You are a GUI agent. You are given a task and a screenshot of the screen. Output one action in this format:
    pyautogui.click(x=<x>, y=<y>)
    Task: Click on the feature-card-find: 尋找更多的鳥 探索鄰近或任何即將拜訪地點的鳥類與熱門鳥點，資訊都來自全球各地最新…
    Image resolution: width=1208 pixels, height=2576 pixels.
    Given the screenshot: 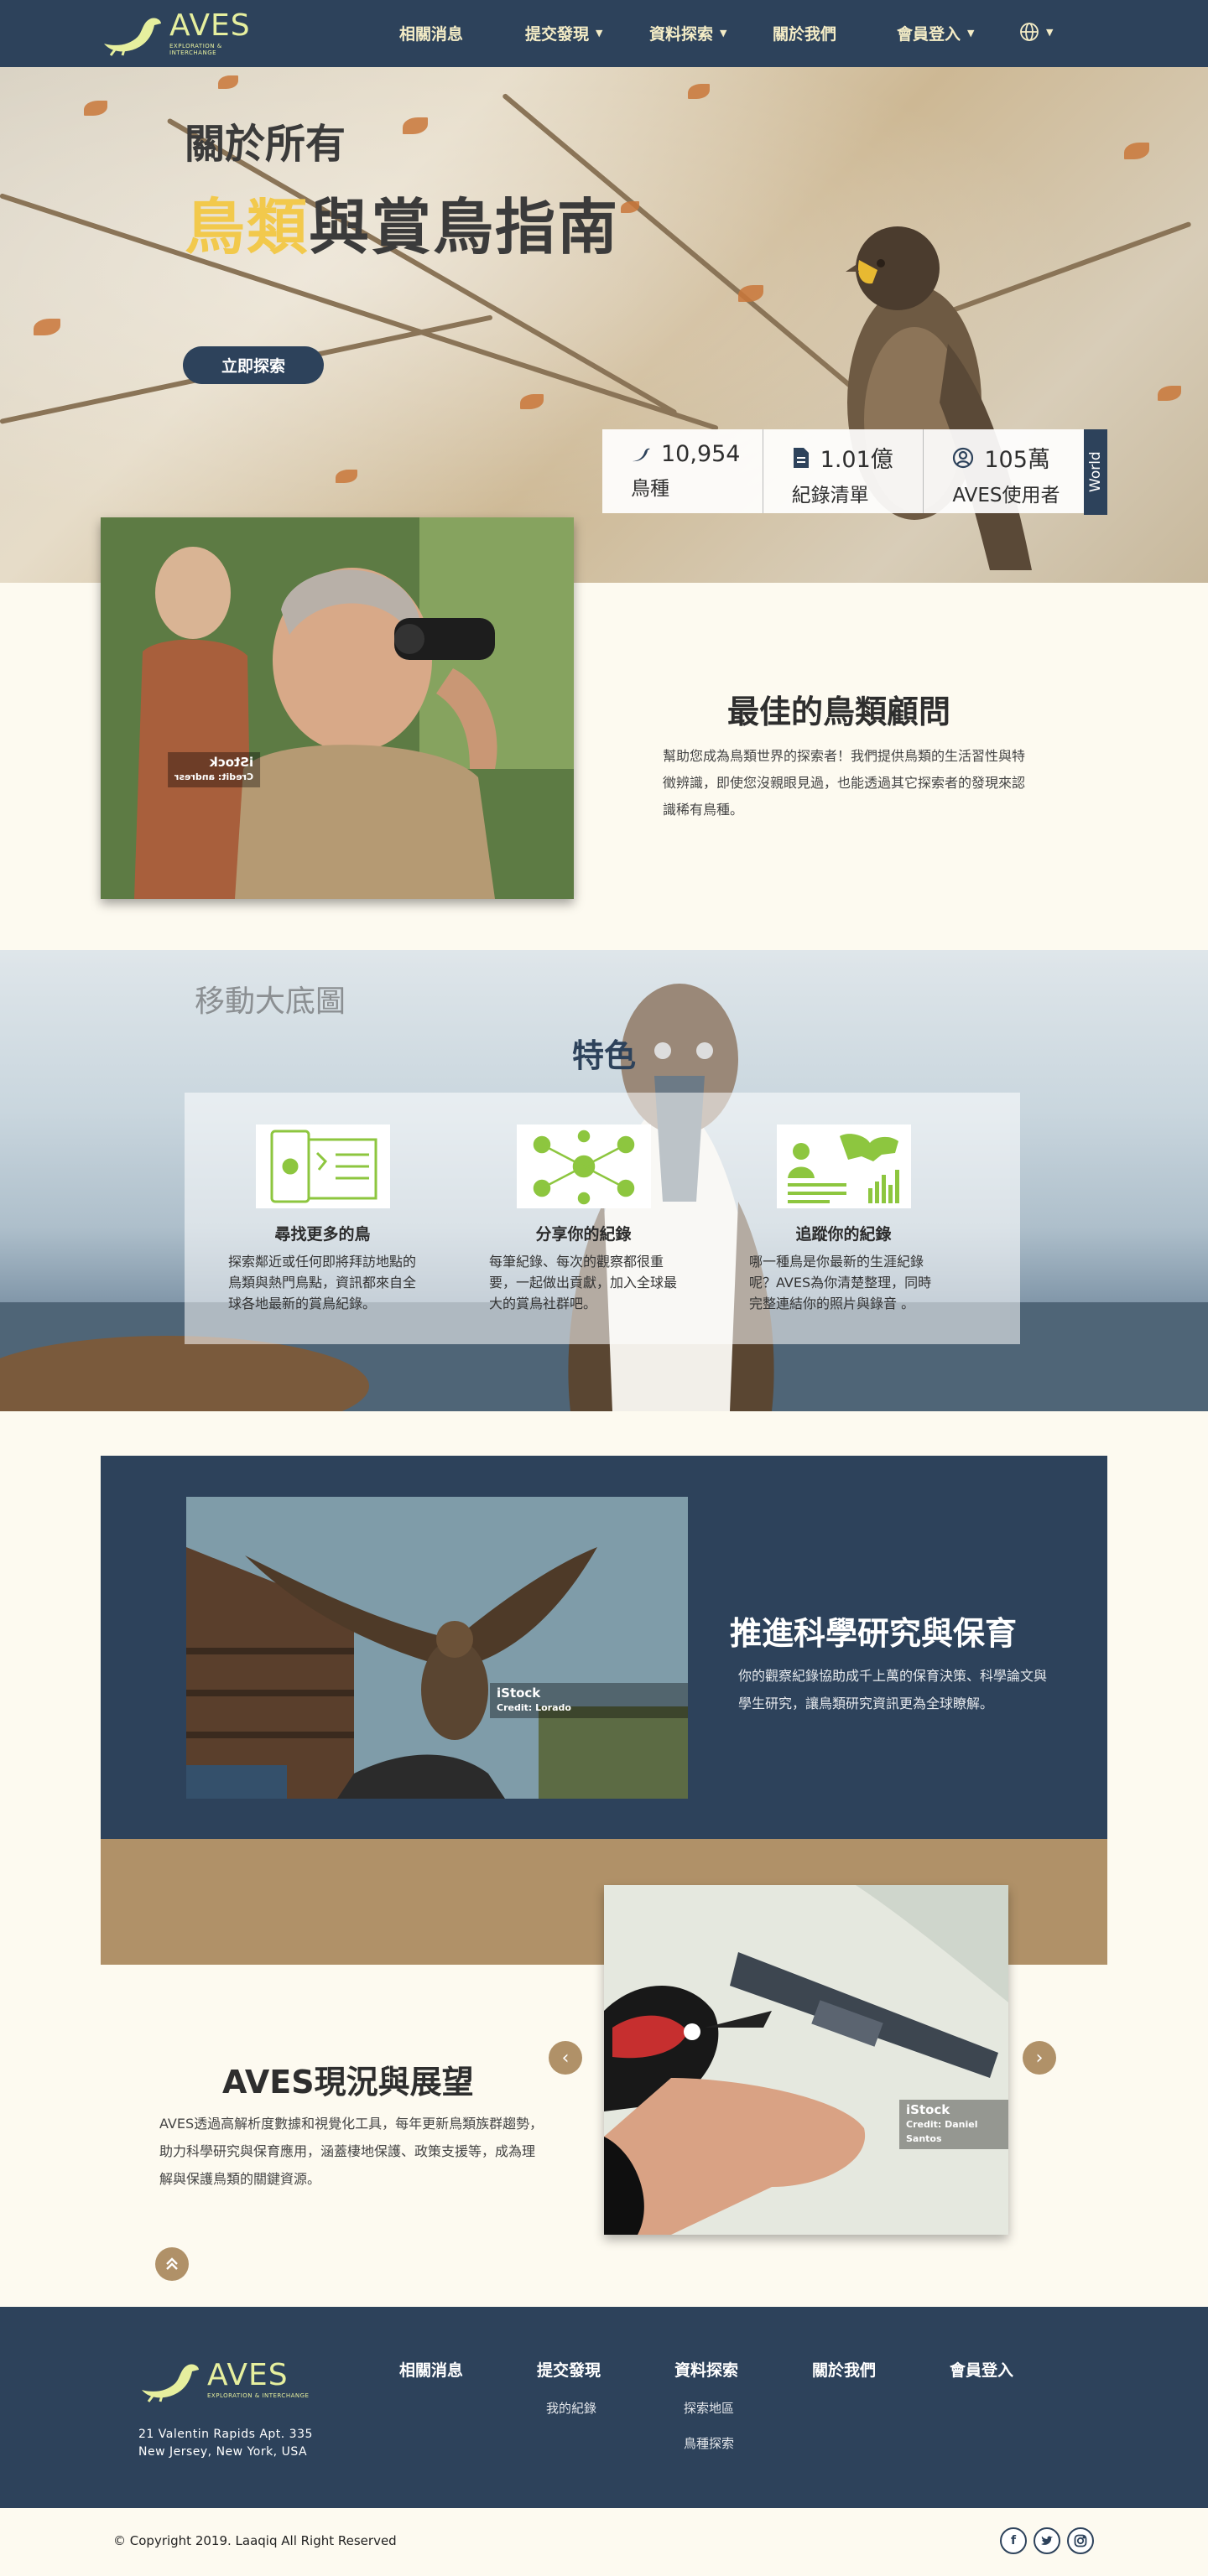 What is the action you would take?
    pyautogui.click(x=323, y=1219)
    